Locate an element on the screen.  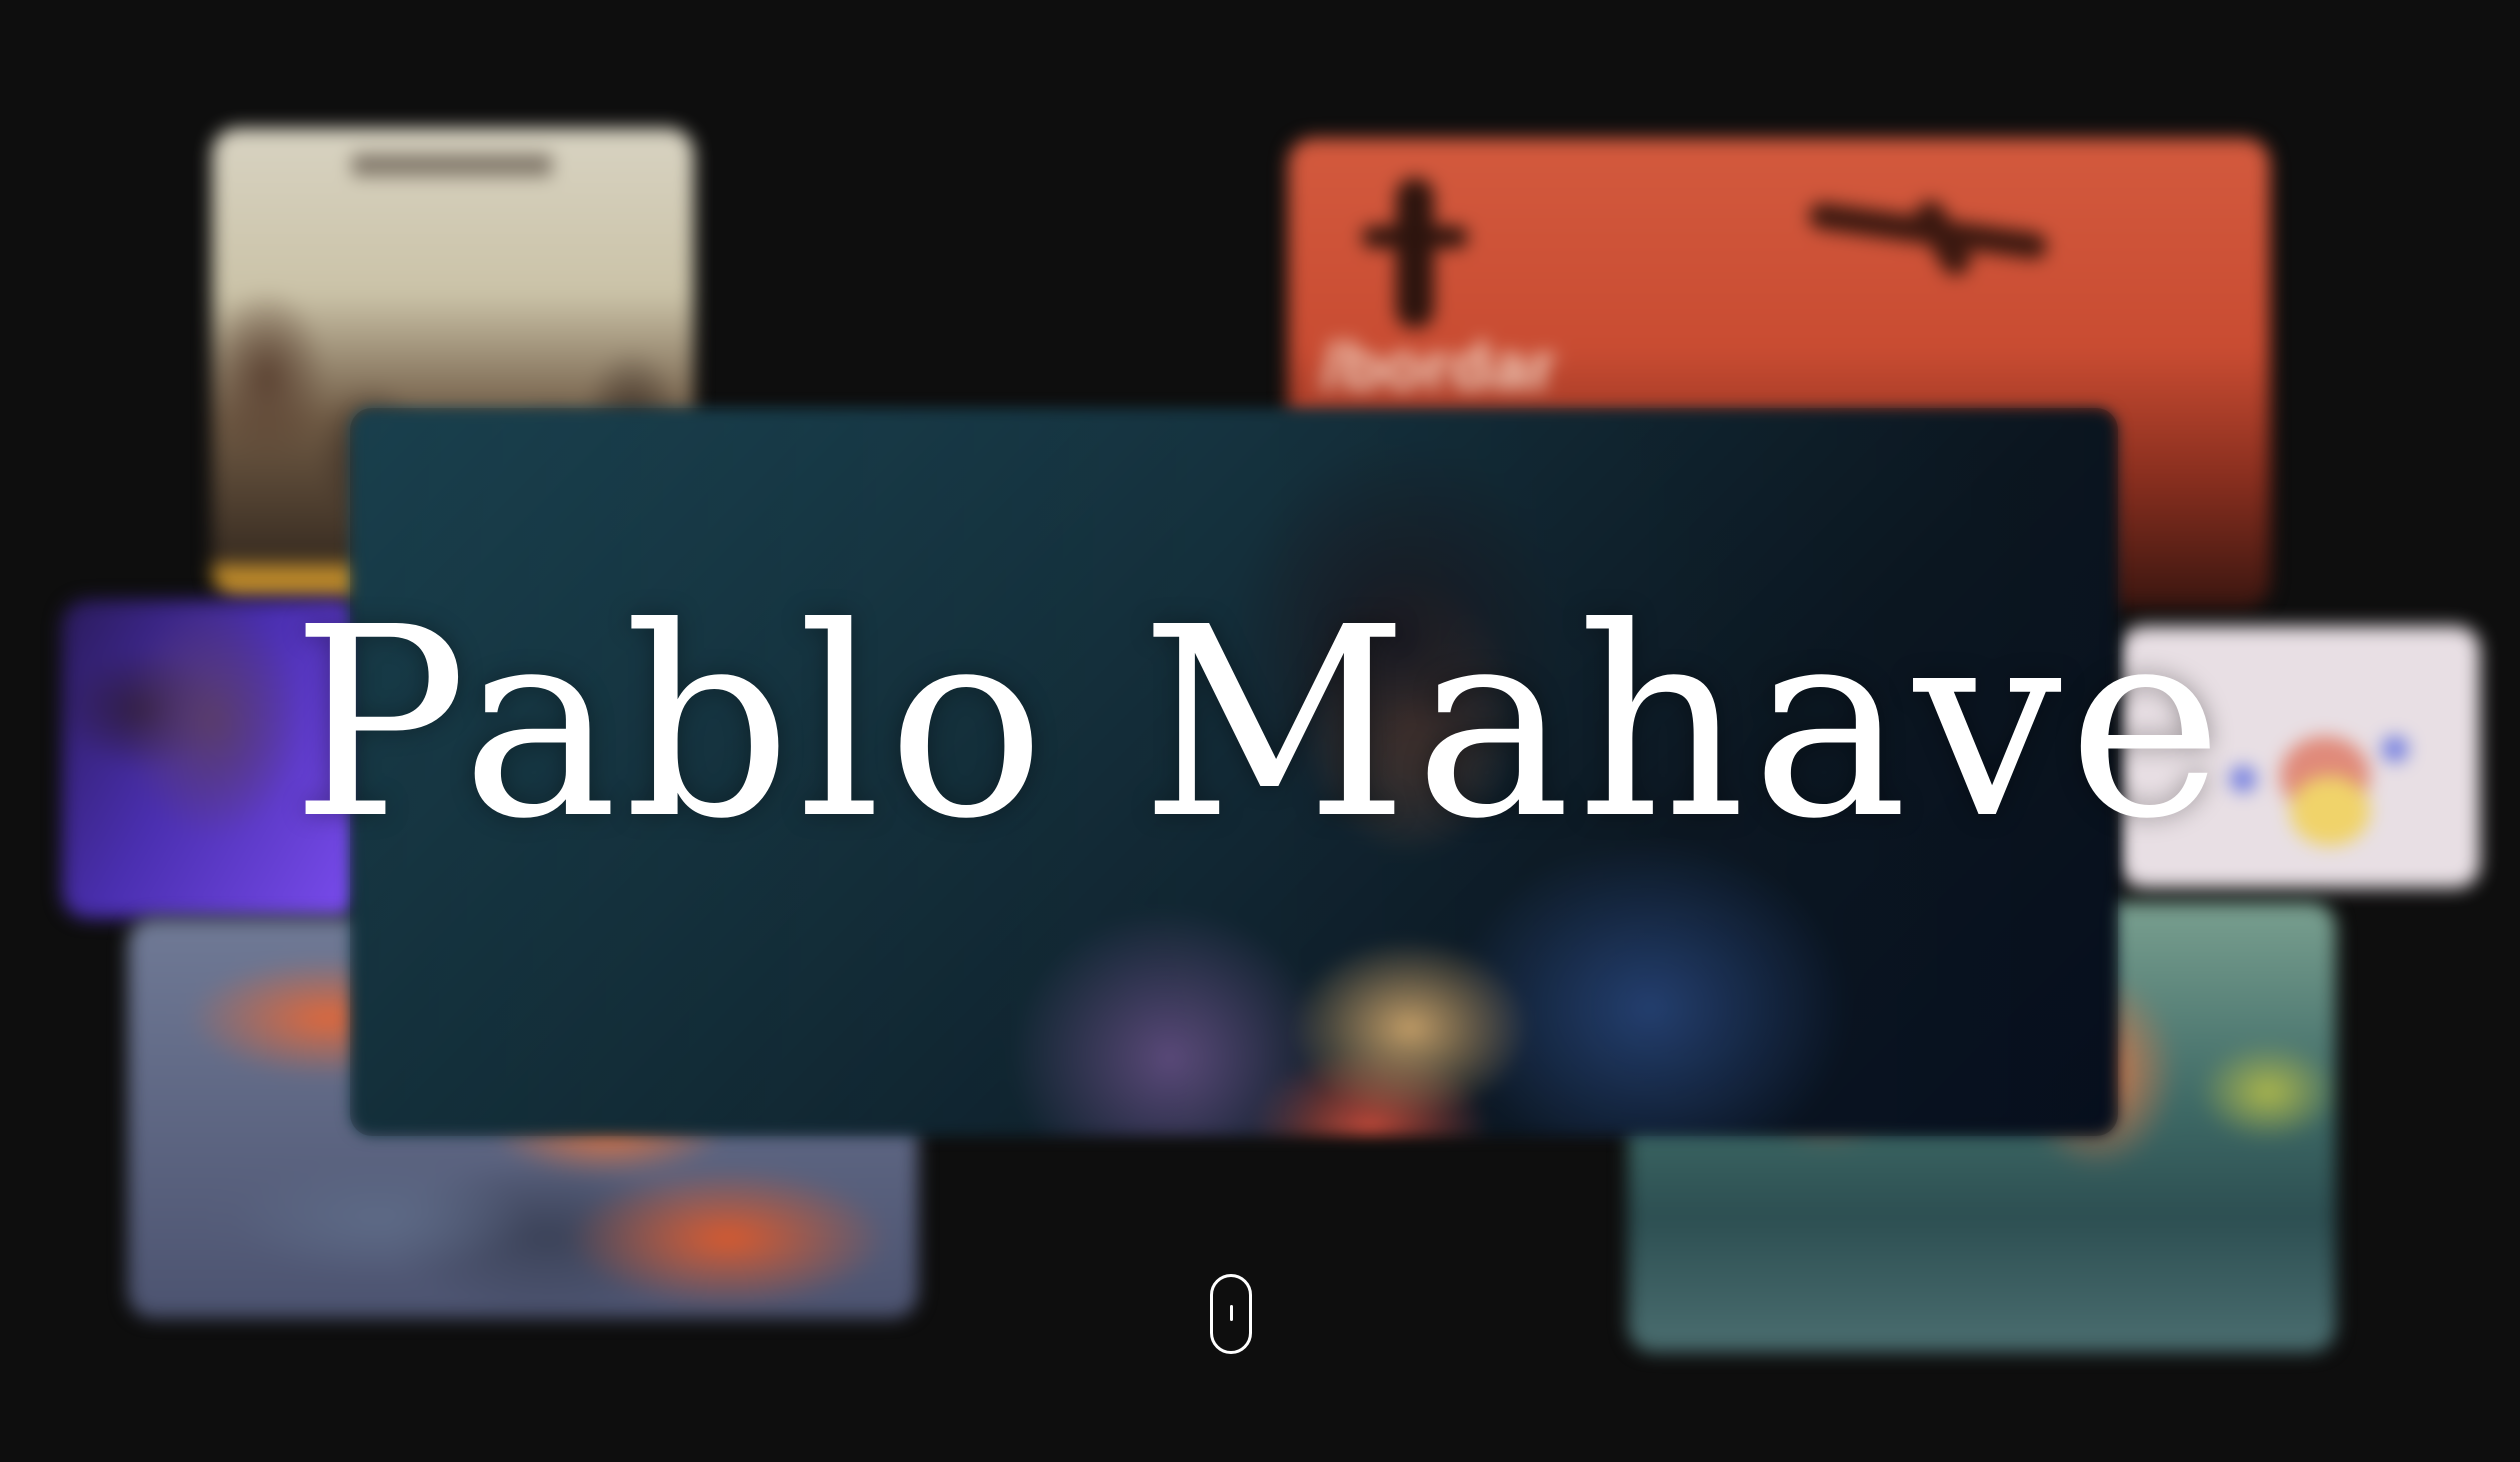
poster-title-bar is located at coordinates (452, 165).